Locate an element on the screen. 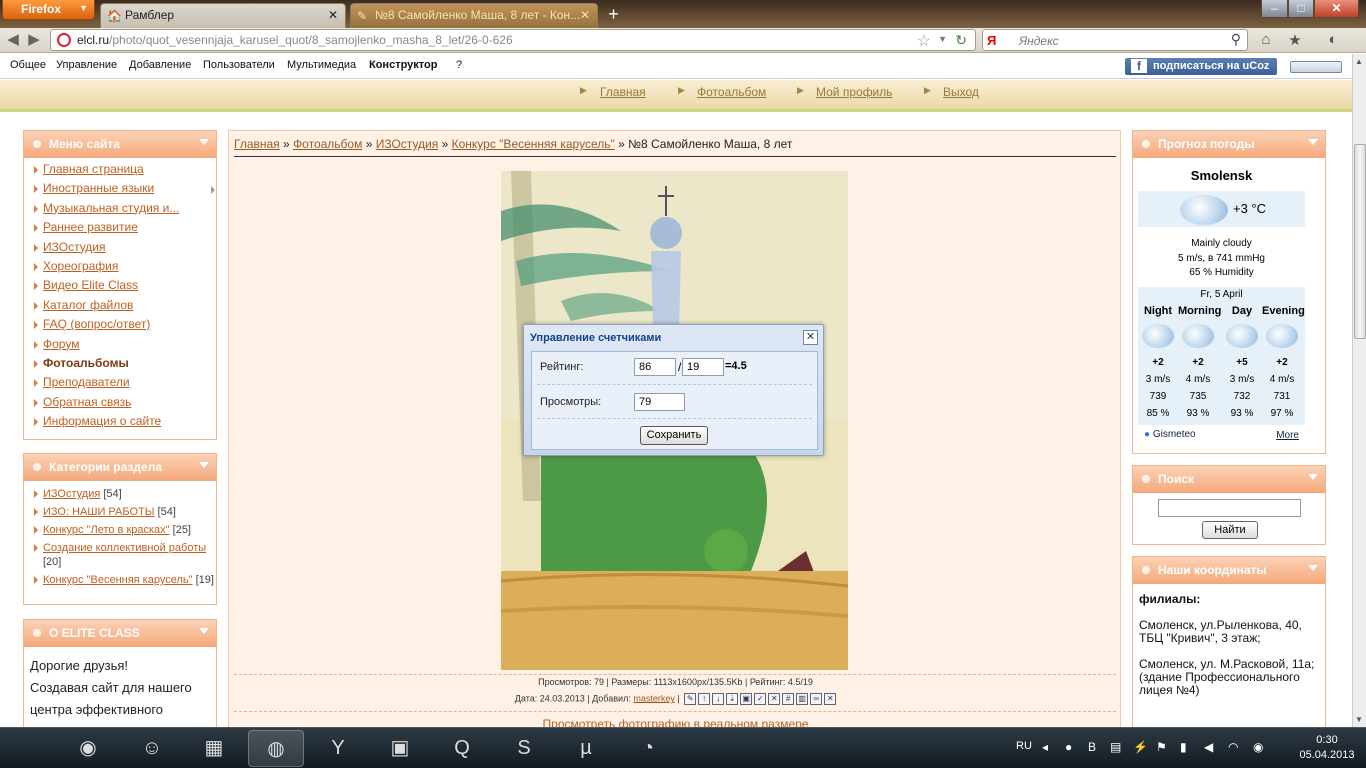 The image size is (1366, 769). site-nav-home: Главная is located at coordinates (623, 92).